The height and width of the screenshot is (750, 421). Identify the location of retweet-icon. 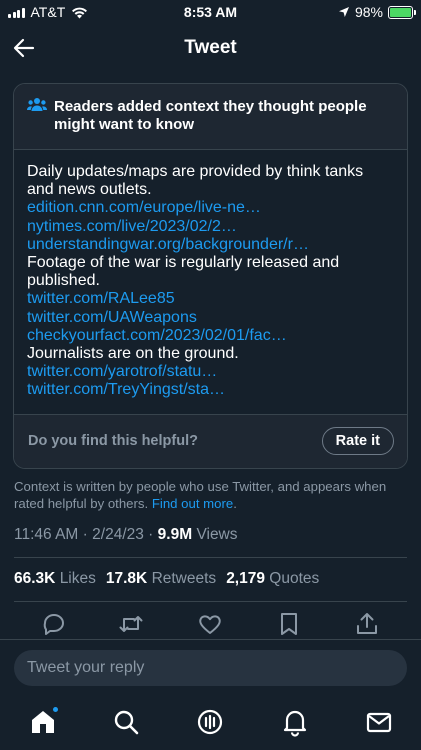
(131, 624).